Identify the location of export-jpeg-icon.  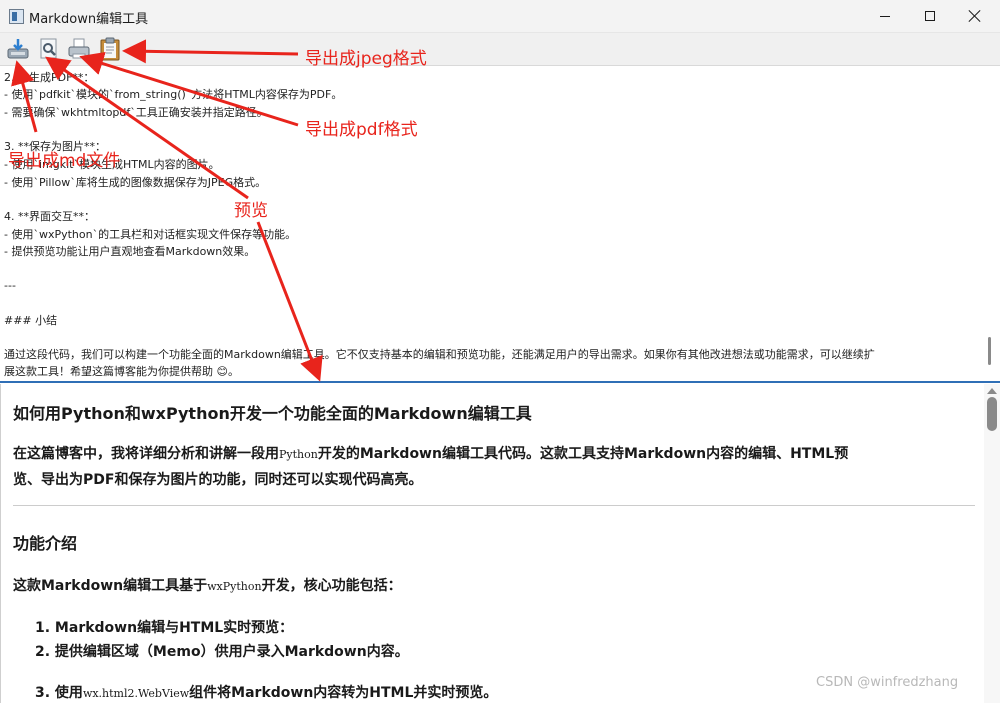
(110, 49).